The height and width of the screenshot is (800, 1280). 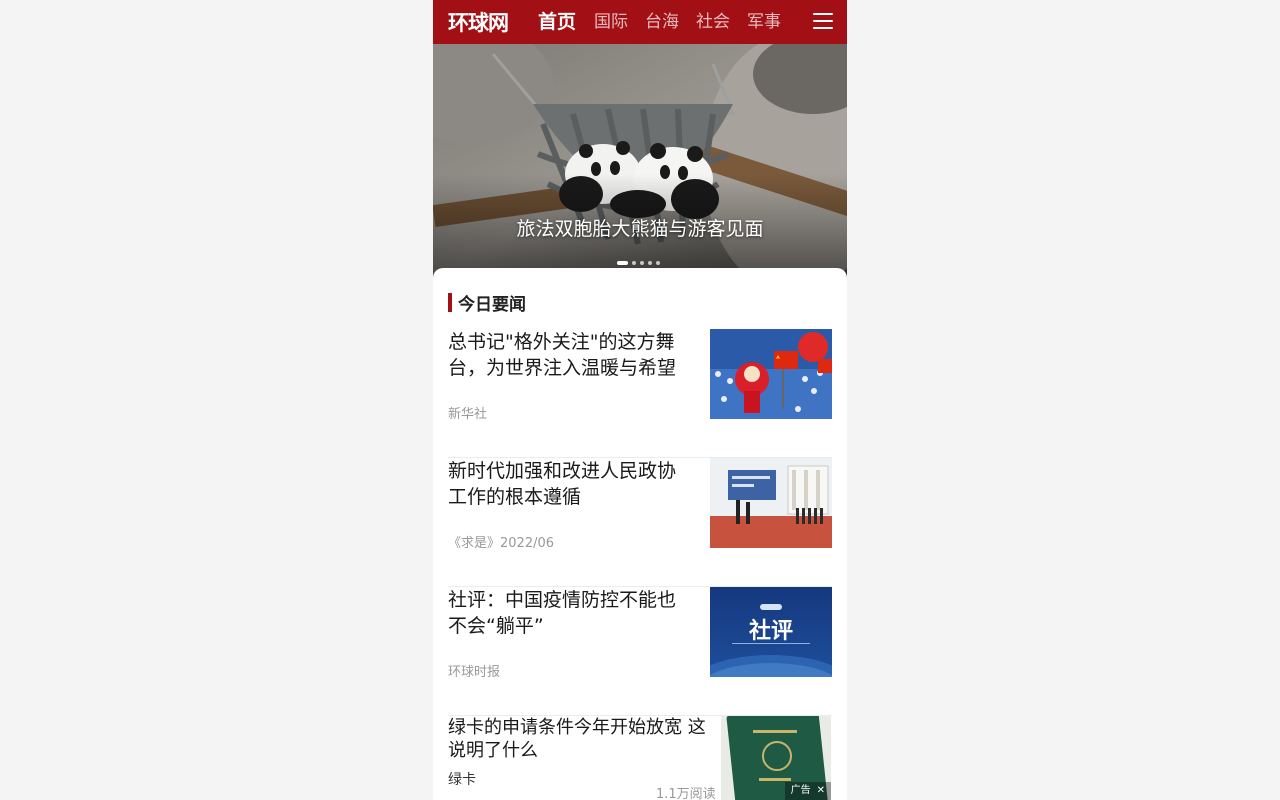 I want to click on hamburger-menu-icon, so click(x=823, y=21).